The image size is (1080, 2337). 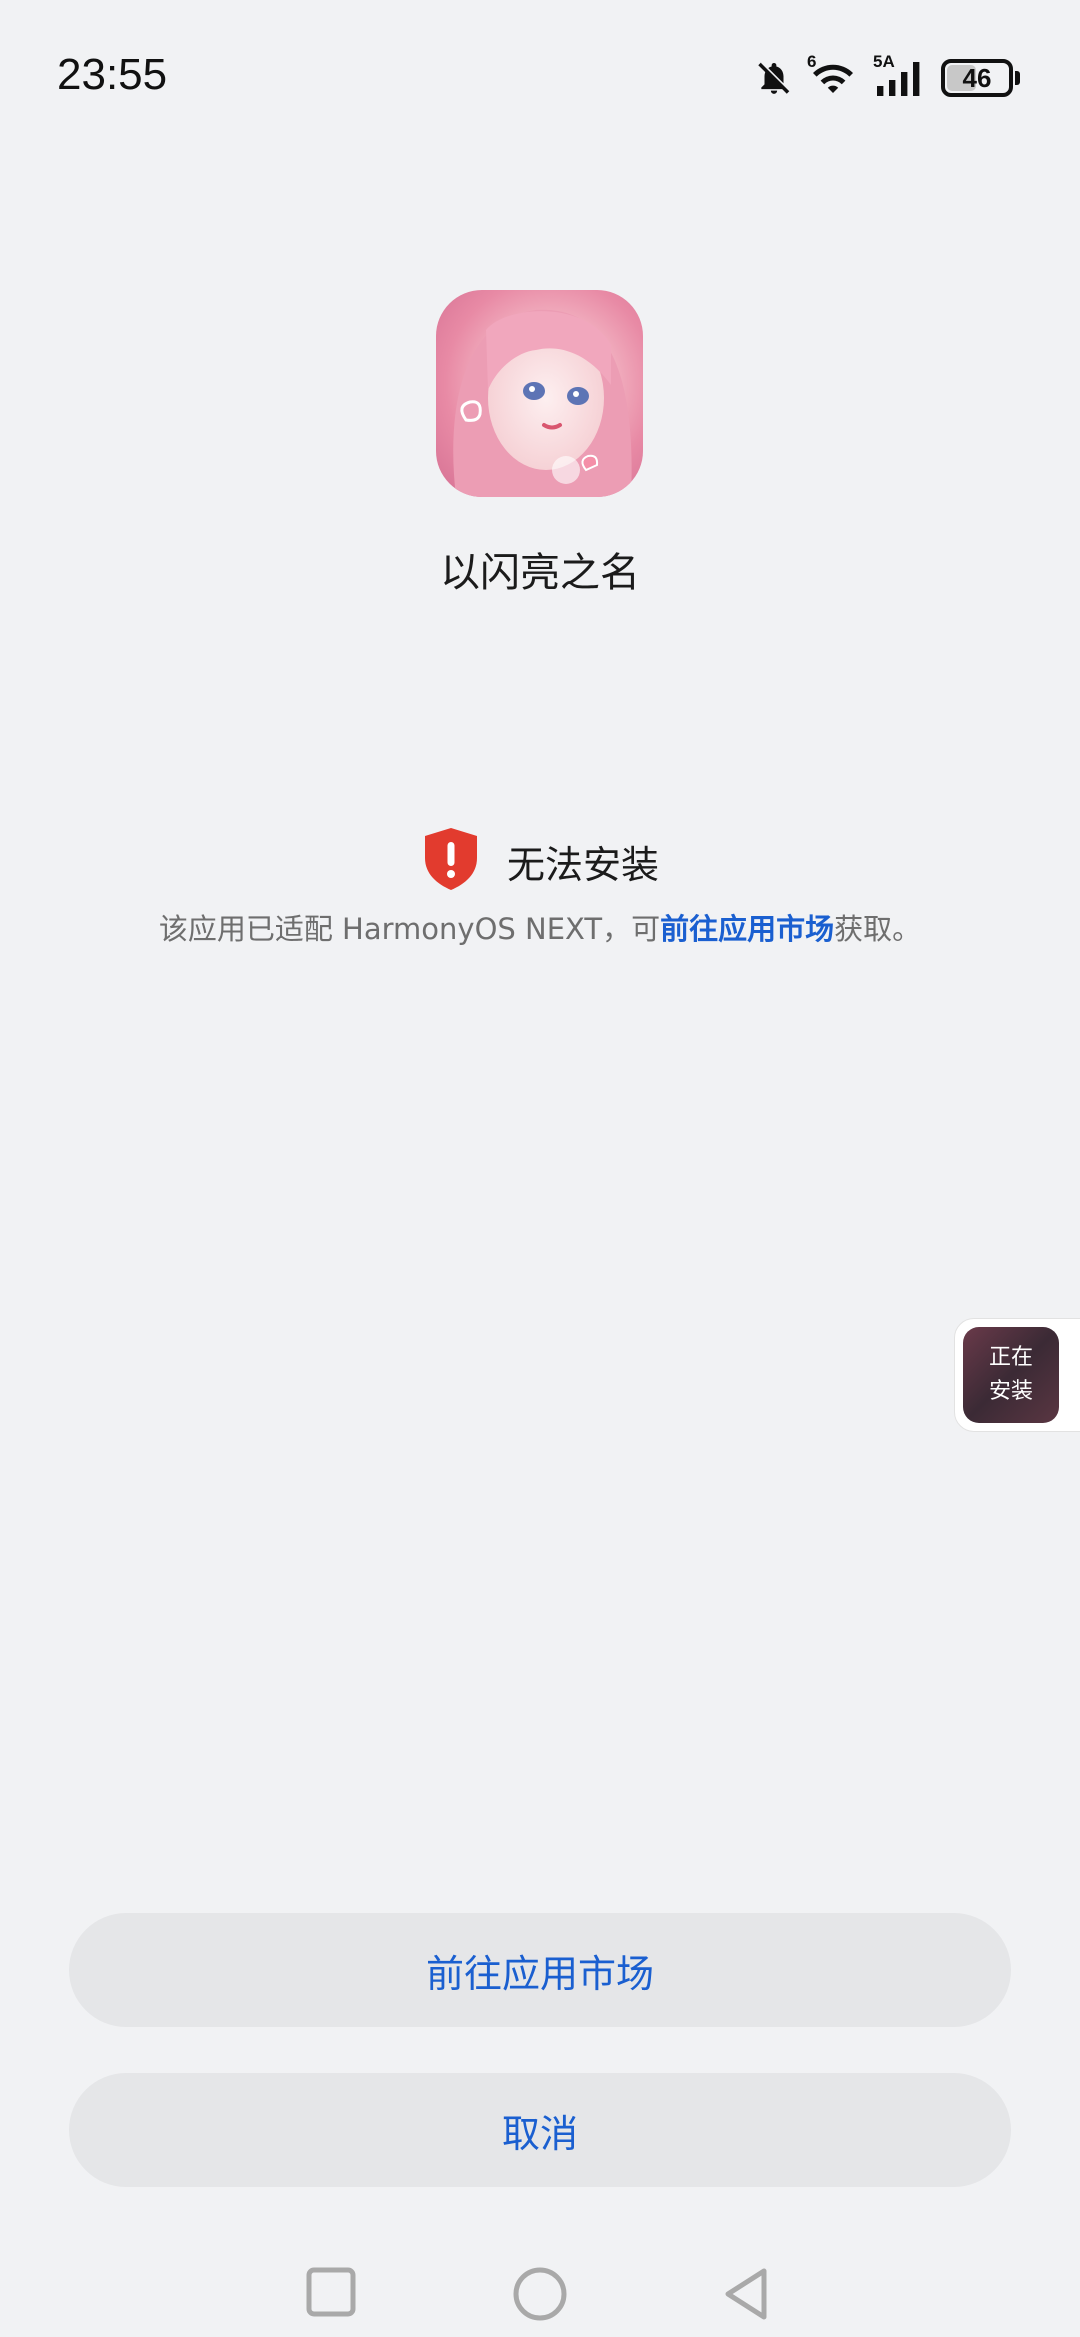 I want to click on installing-thumbnail: 正在 安装, so click(x=1011, y=1375).